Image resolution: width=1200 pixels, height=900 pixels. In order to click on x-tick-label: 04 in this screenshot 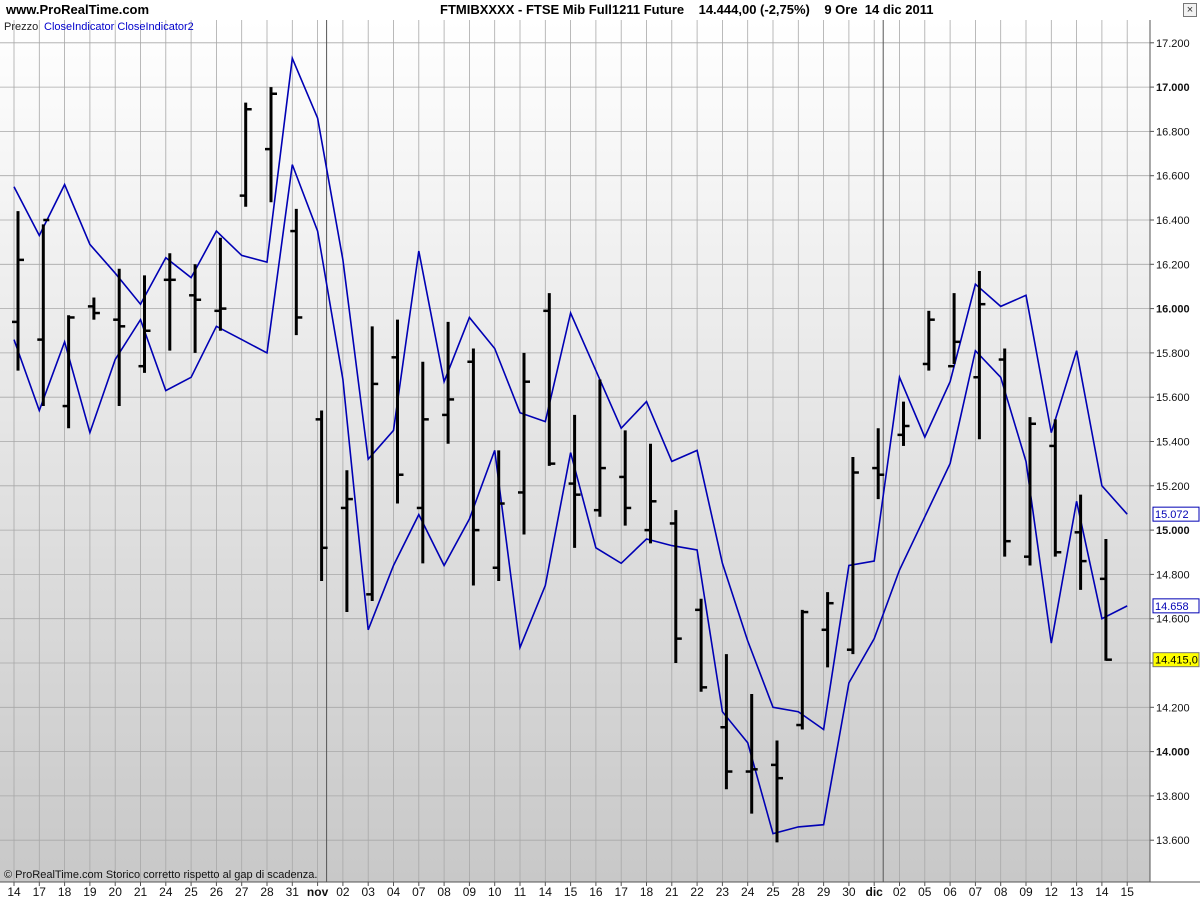, I will do `click(394, 892)`.